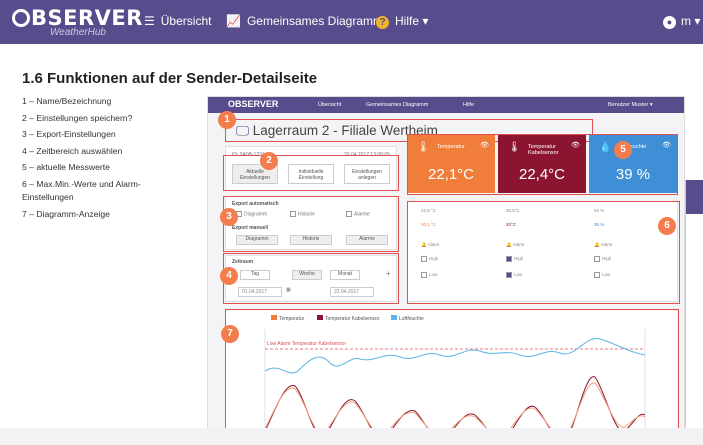 The width and height of the screenshot is (703, 445). I want to click on line-chart-icon: 📈, so click(233, 21).